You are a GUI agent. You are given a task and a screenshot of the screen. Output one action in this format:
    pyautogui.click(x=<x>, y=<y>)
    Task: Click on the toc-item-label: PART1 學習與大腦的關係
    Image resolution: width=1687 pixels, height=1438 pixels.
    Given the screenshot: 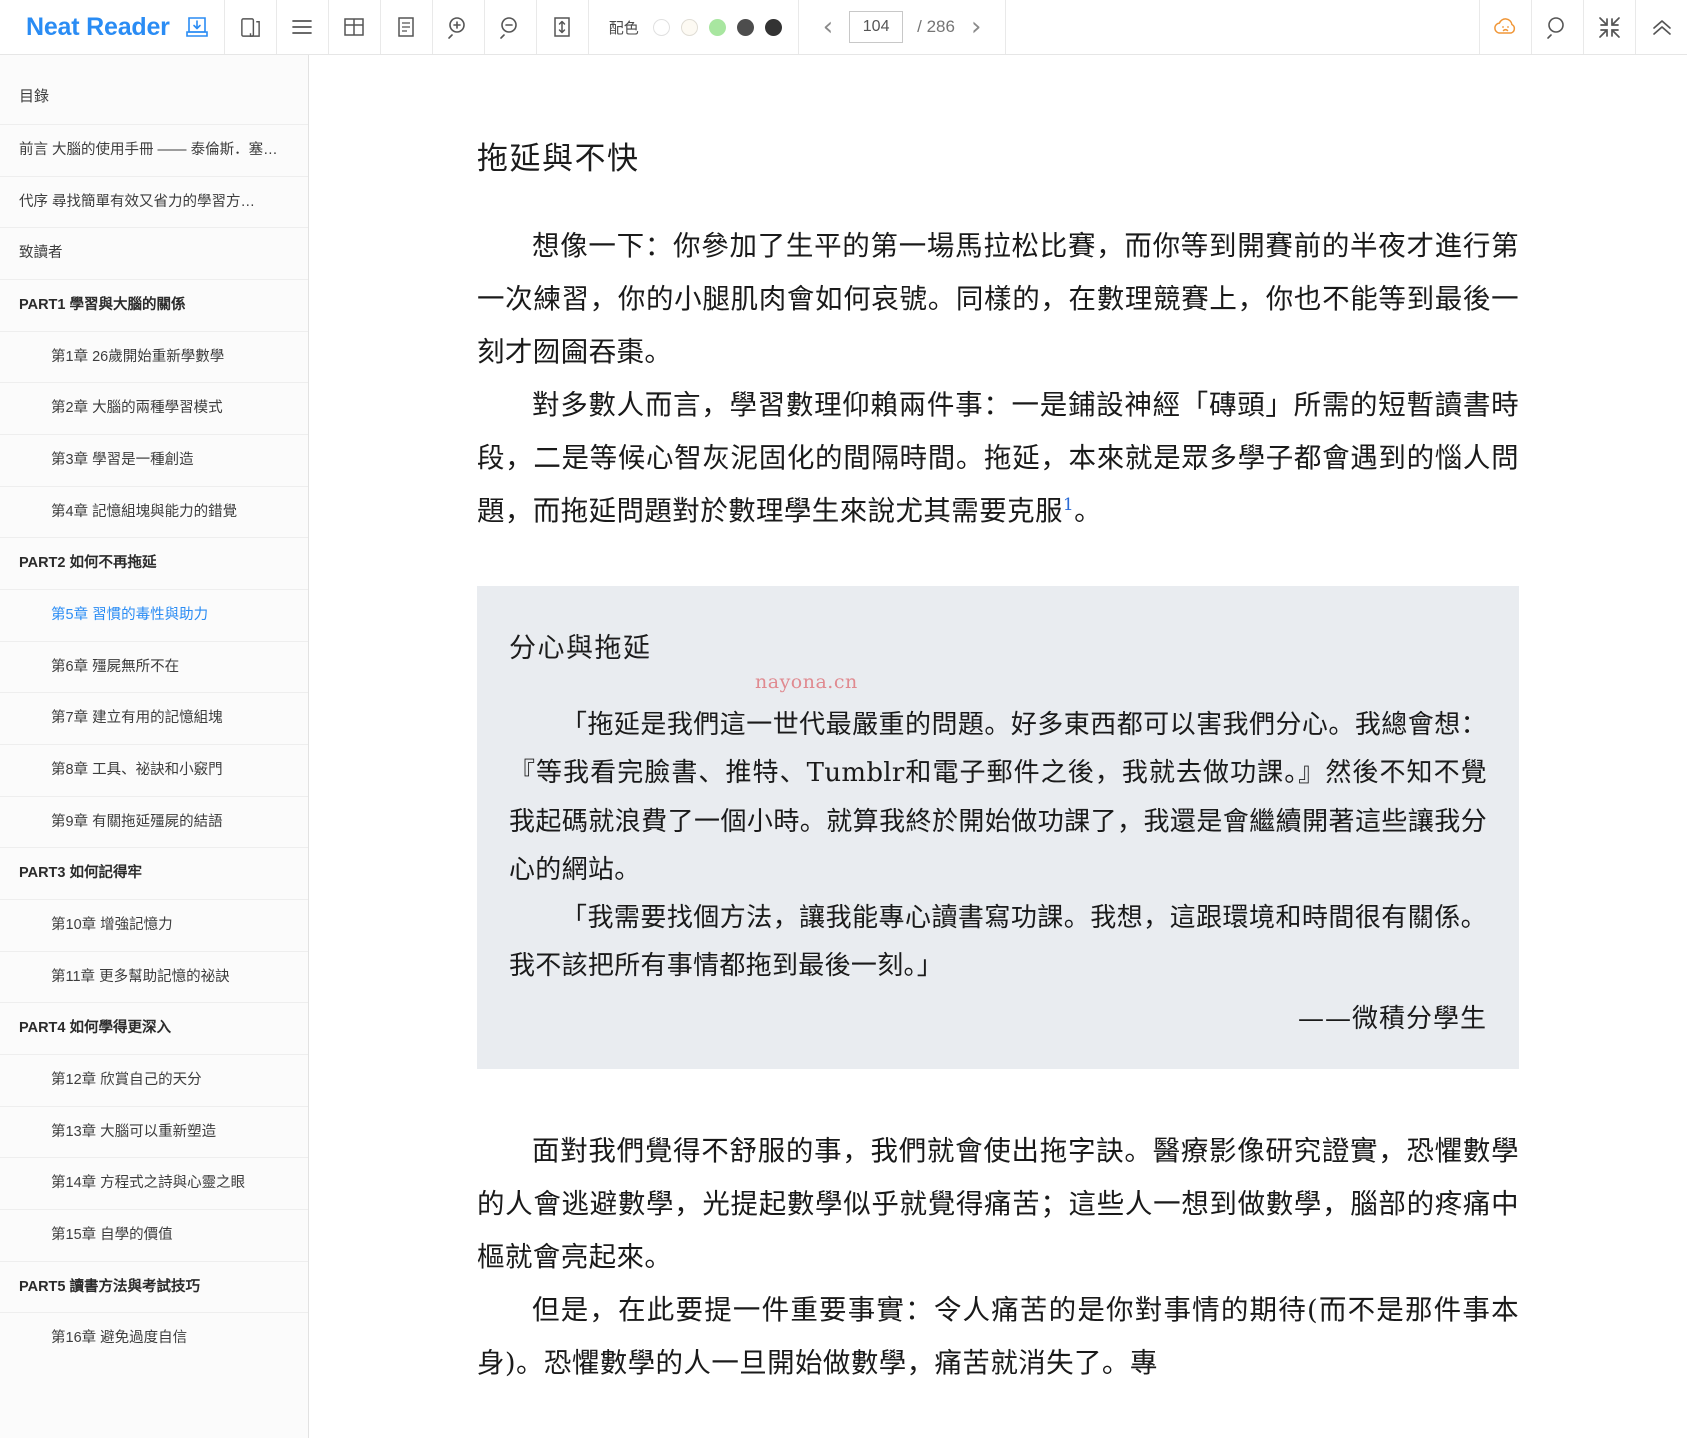 What is the action you would take?
    pyautogui.click(x=102, y=305)
    